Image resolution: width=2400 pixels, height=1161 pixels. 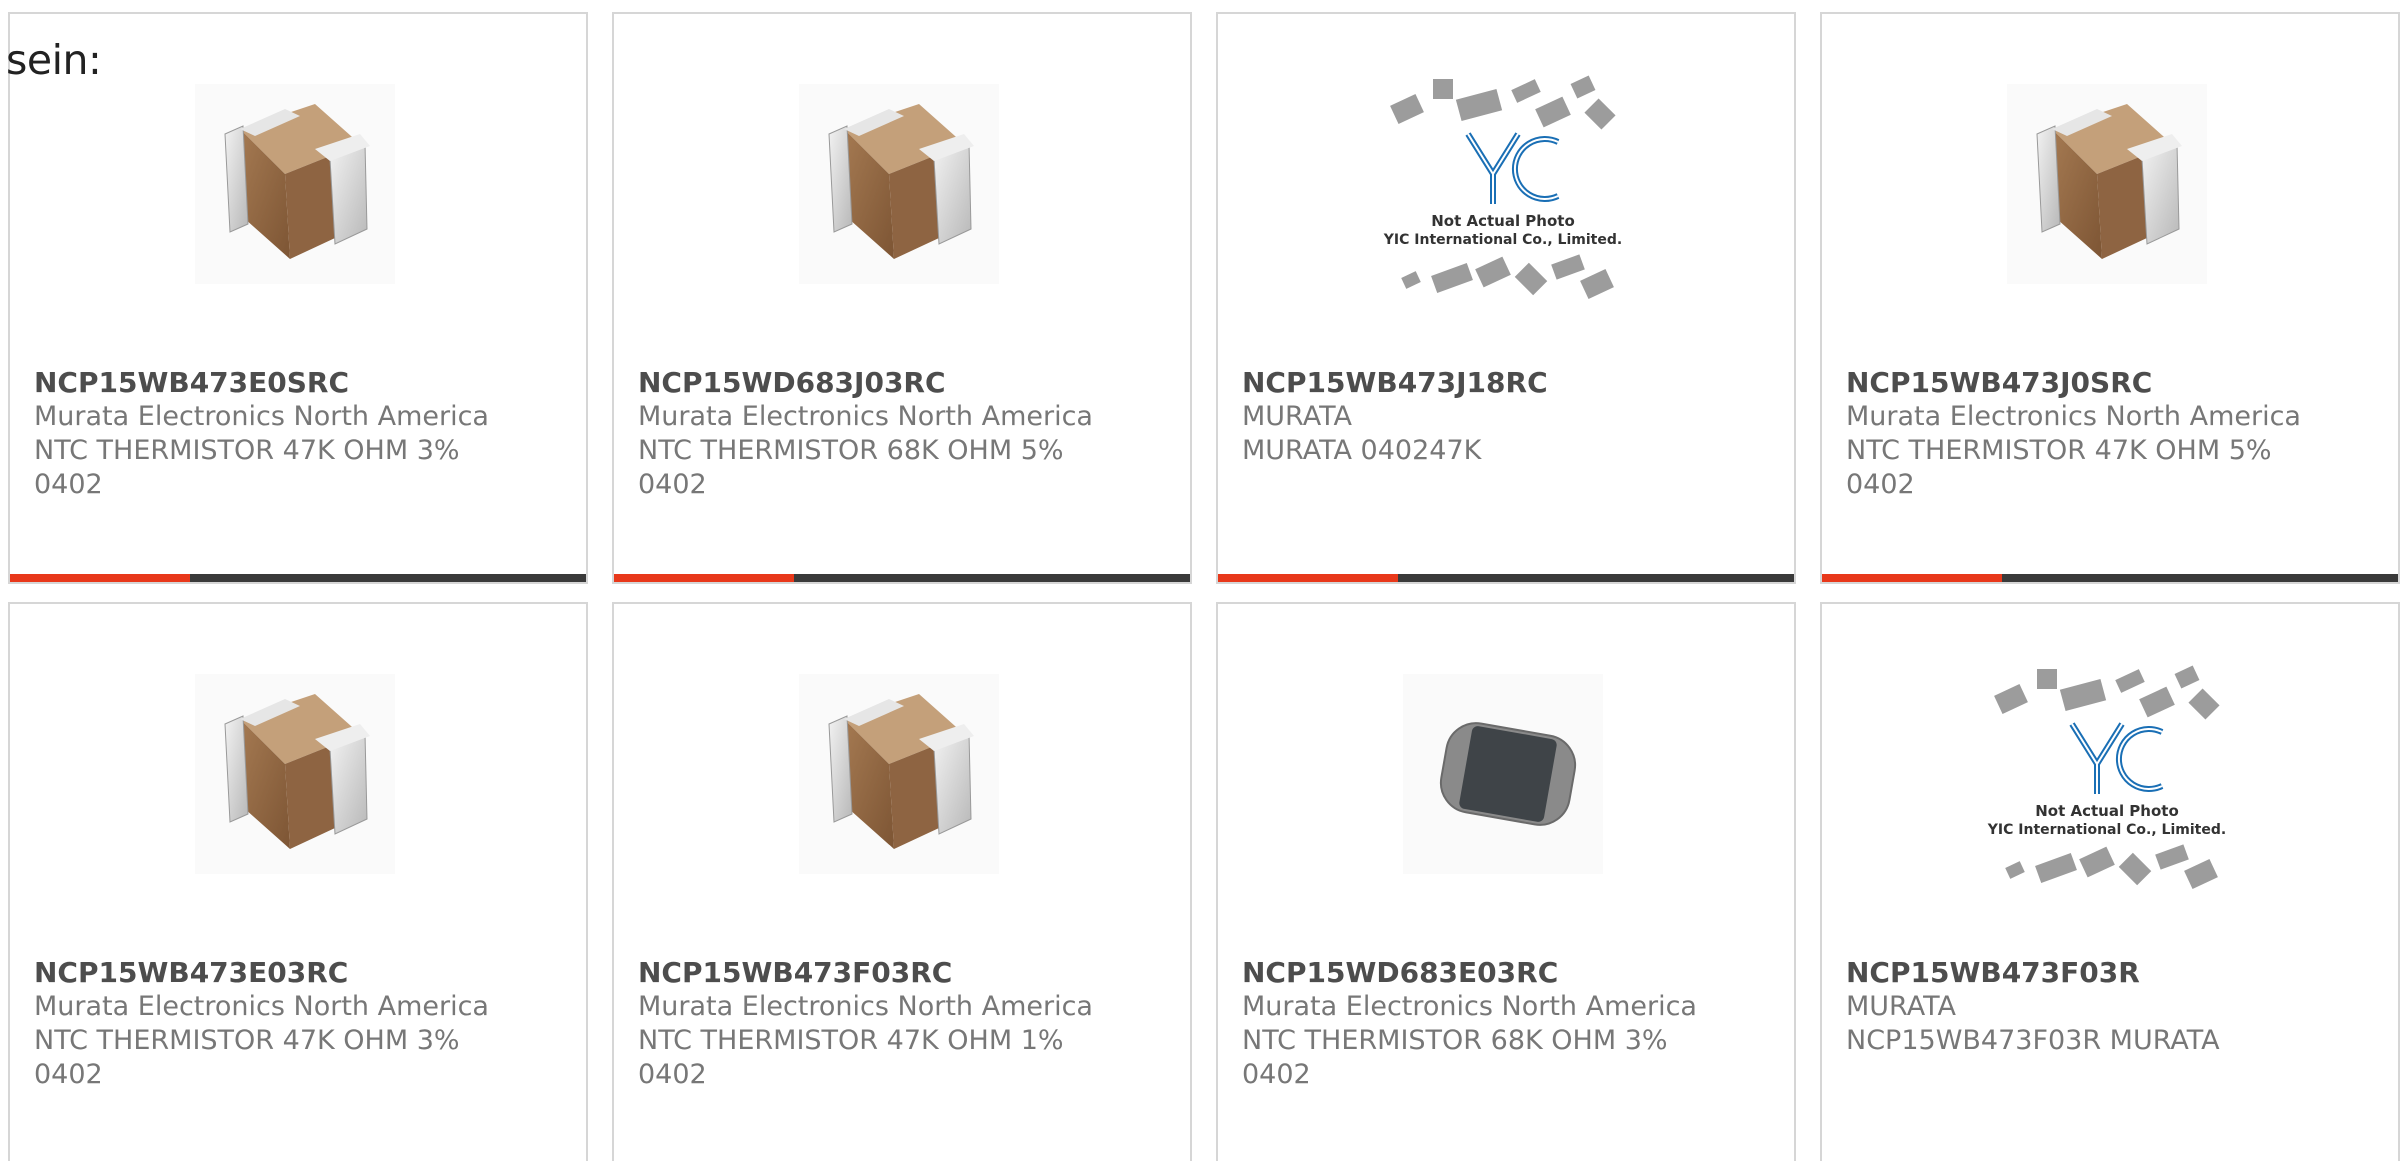 What do you see at coordinates (2106, 973) in the screenshot?
I see `part-number: NCP15WB473F03R` at bounding box center [2106, 973].